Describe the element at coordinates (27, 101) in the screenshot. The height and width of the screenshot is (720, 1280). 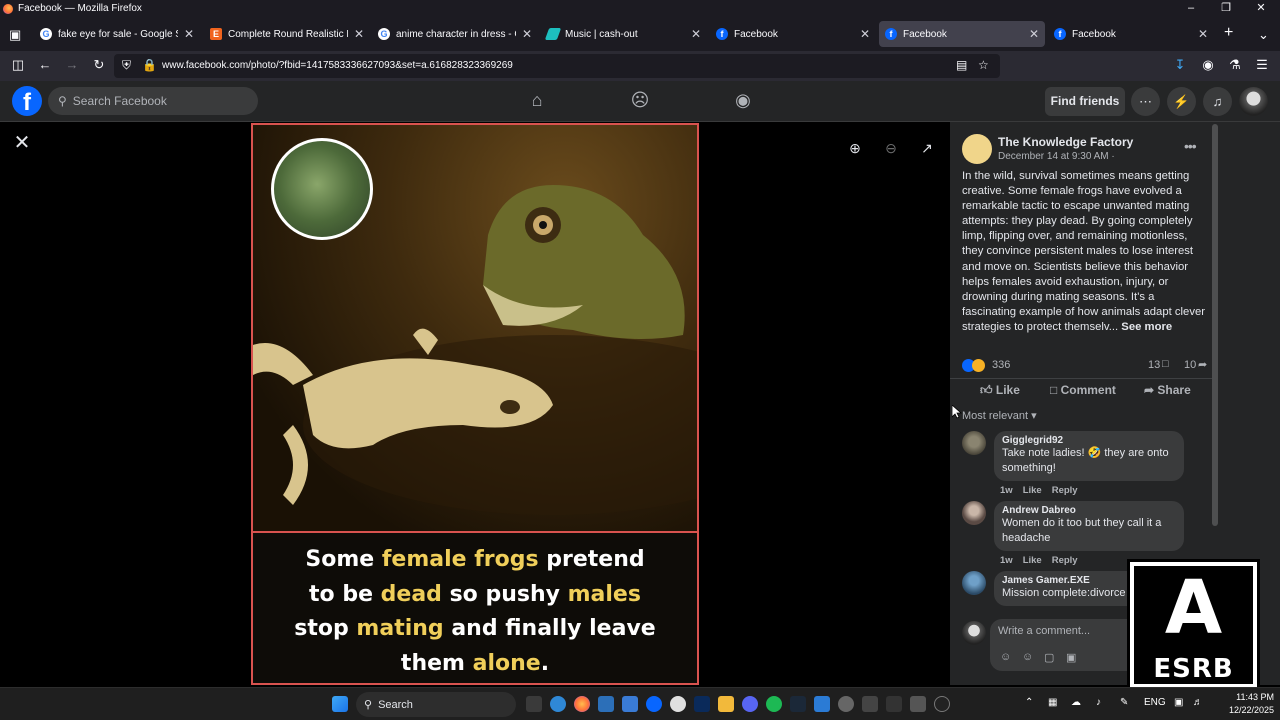
I see `facebook-logo-icon: f` at that location.